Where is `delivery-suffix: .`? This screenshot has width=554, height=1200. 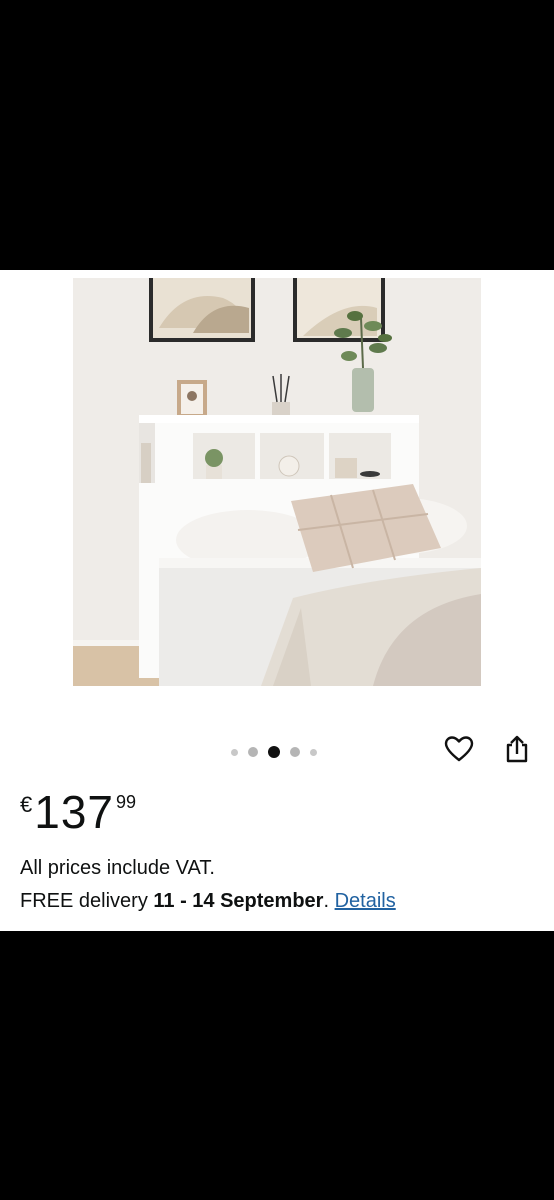 delivery-suffix: . is located at coordinates (329, 901).